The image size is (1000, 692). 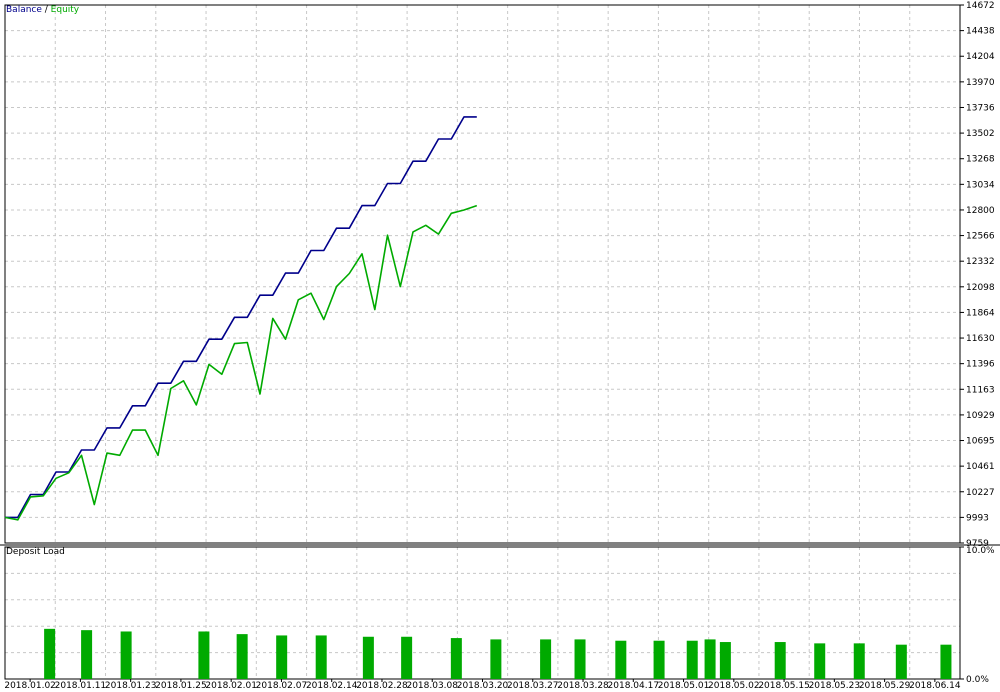 I want to click on y-tick-label: 14438, so click(x=980, y=32).